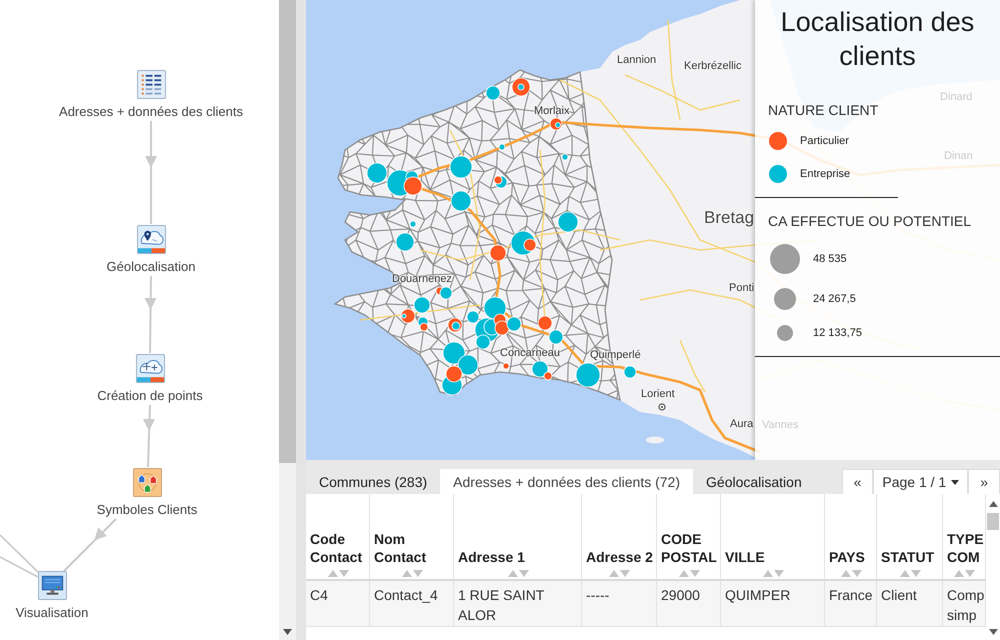  Describe the element at coordinates (742, 424) in the screenshot. I see `place-label: Aura` at that location.